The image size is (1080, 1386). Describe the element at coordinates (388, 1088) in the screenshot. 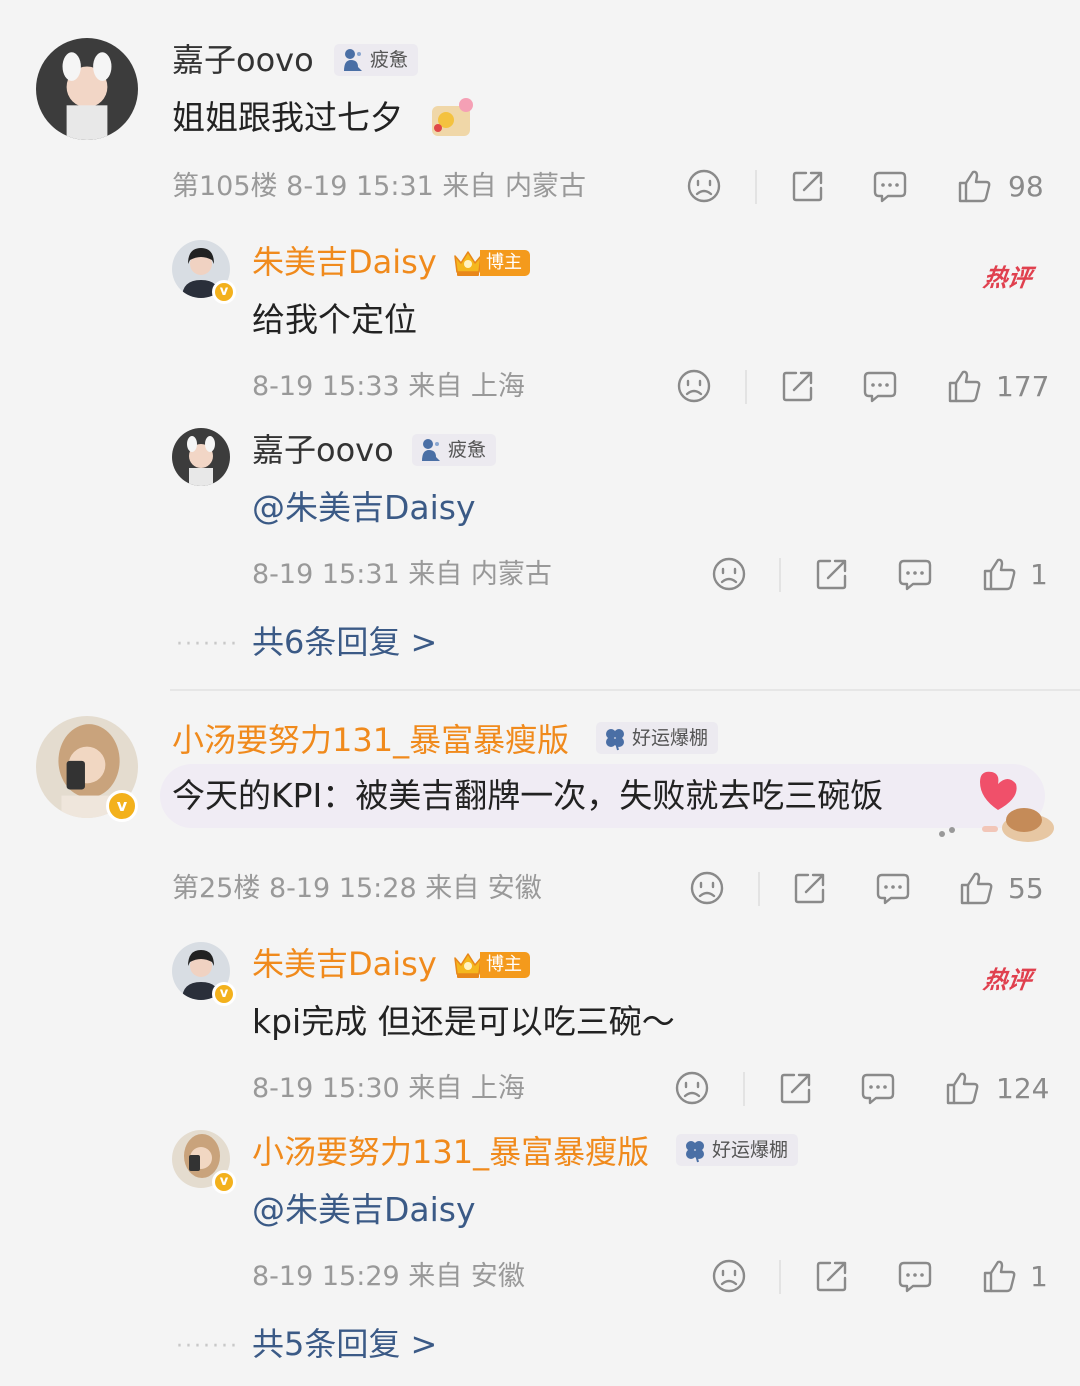

I see `timestamp-location: 8-19 15:30 来自 上海` at that location.